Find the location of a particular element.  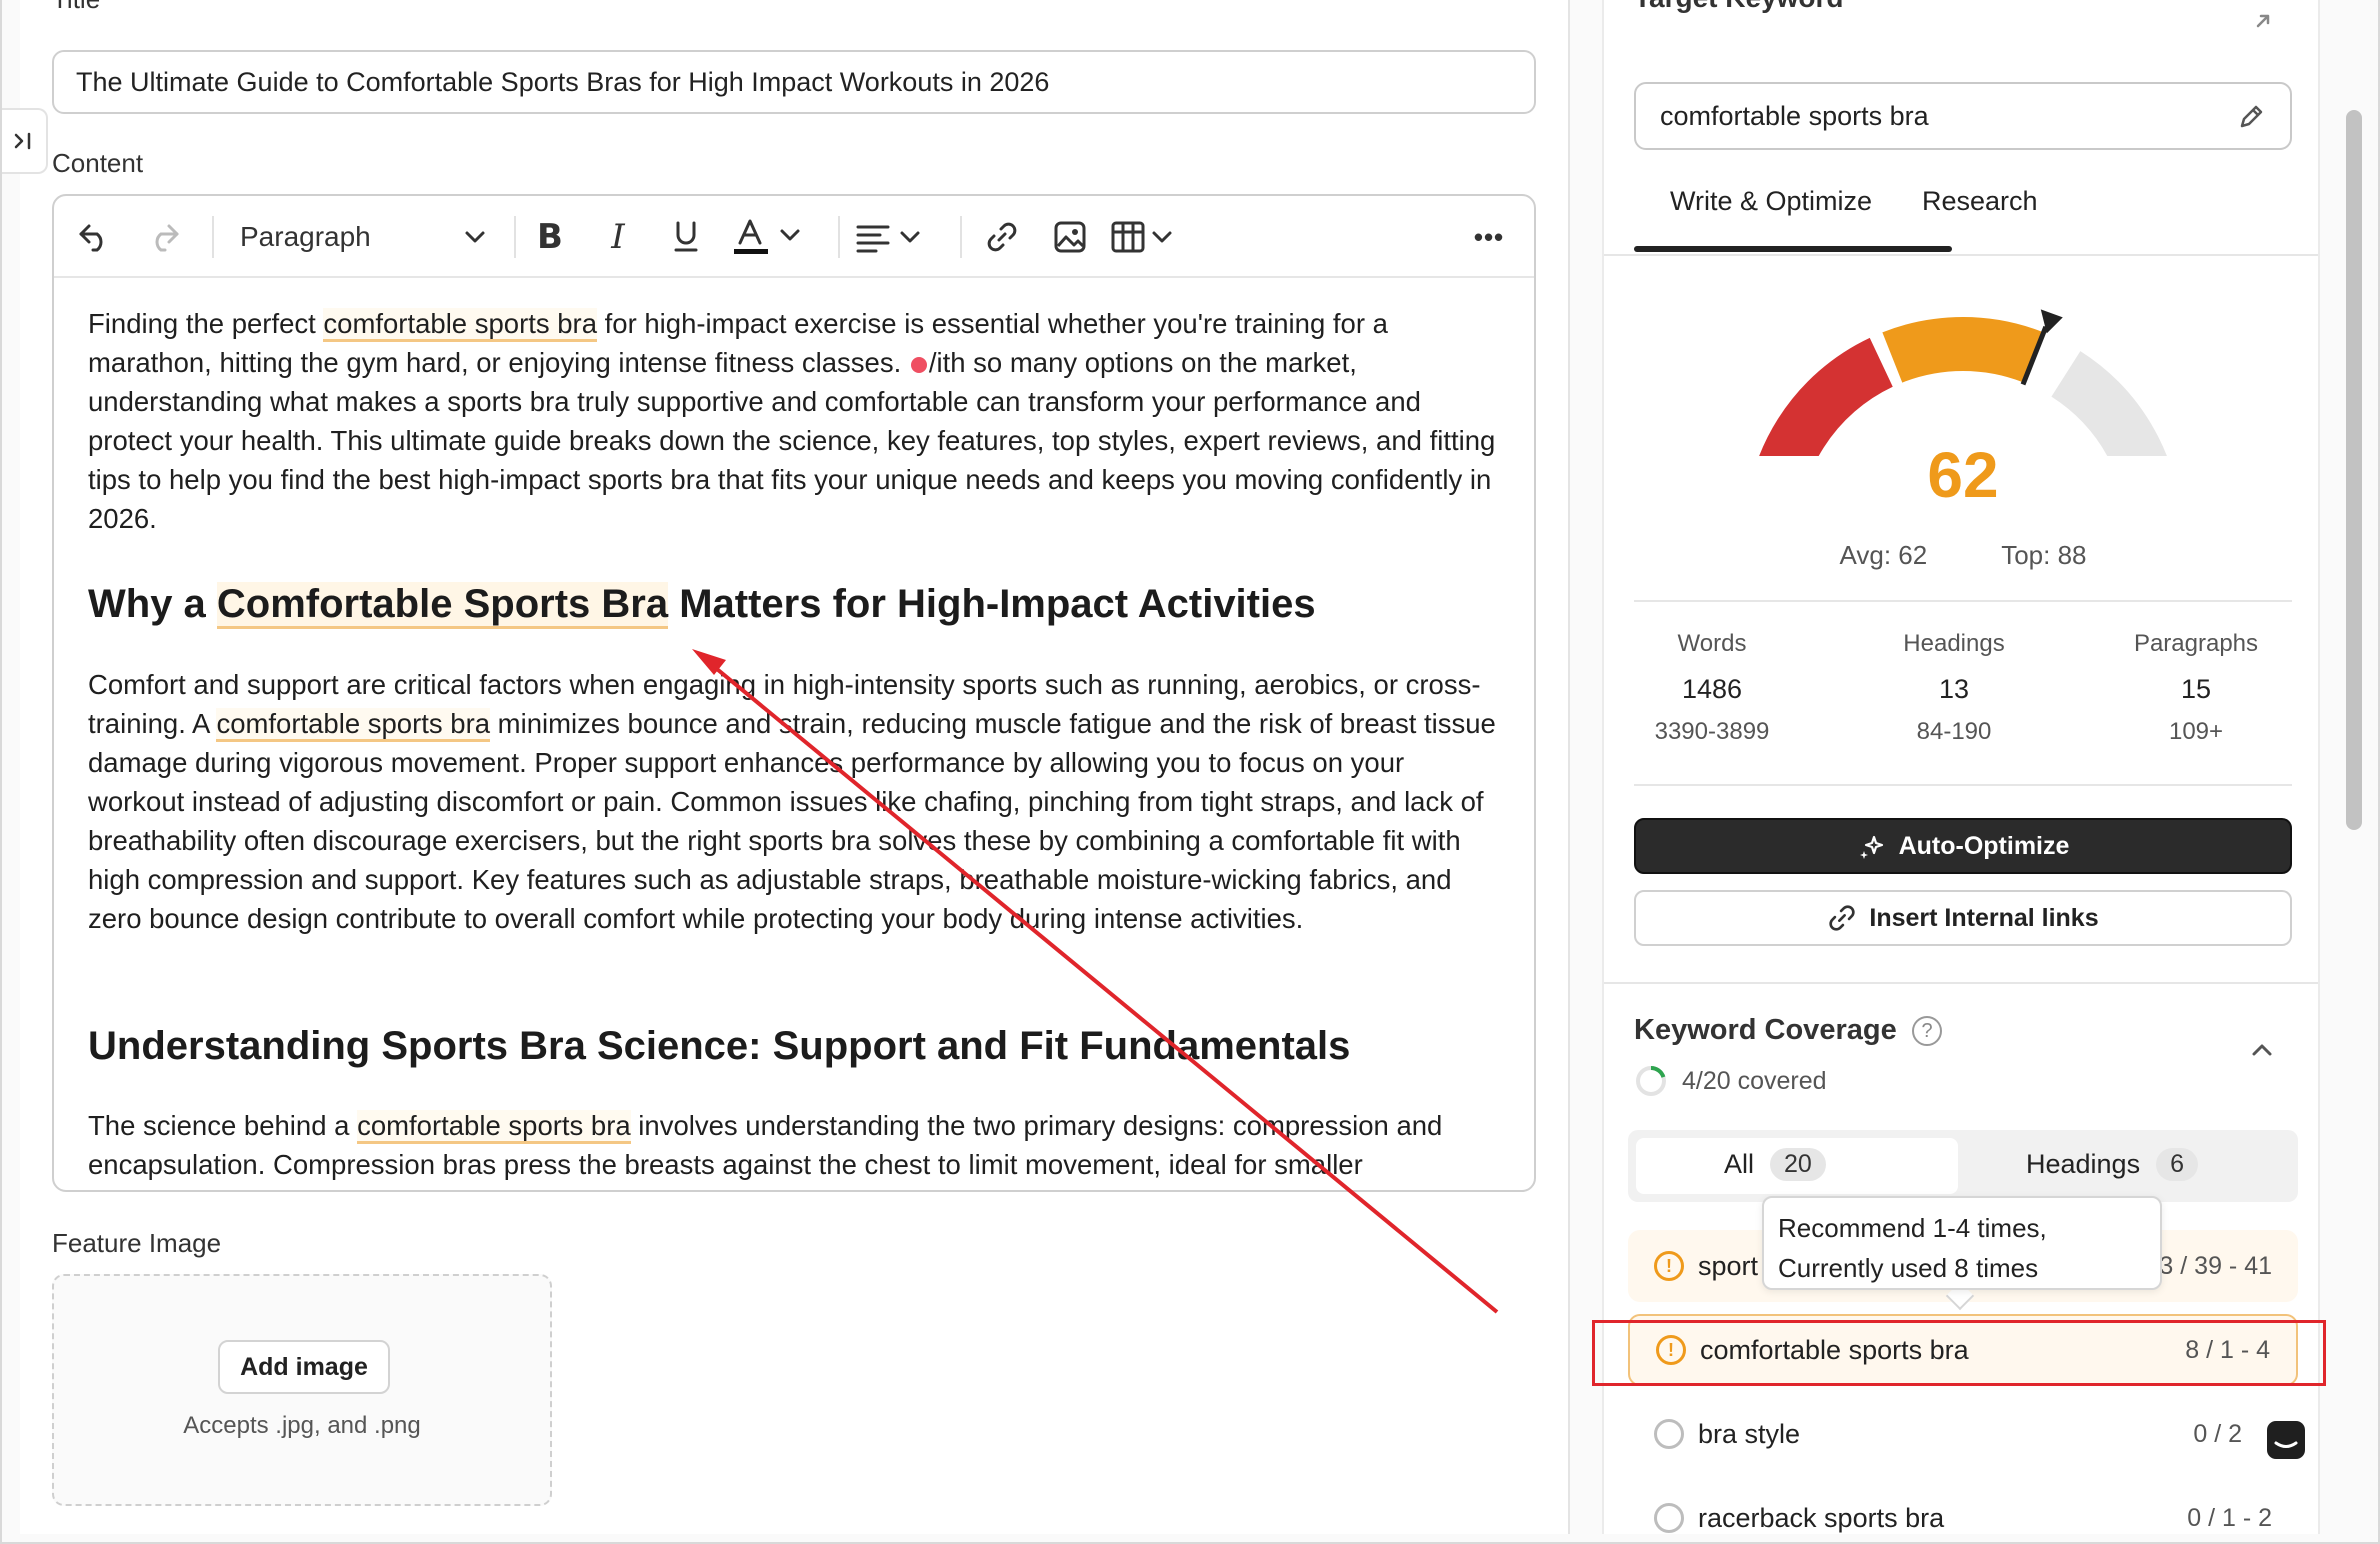

top-score: Top: 88 is located at coordinates (2044, 555).